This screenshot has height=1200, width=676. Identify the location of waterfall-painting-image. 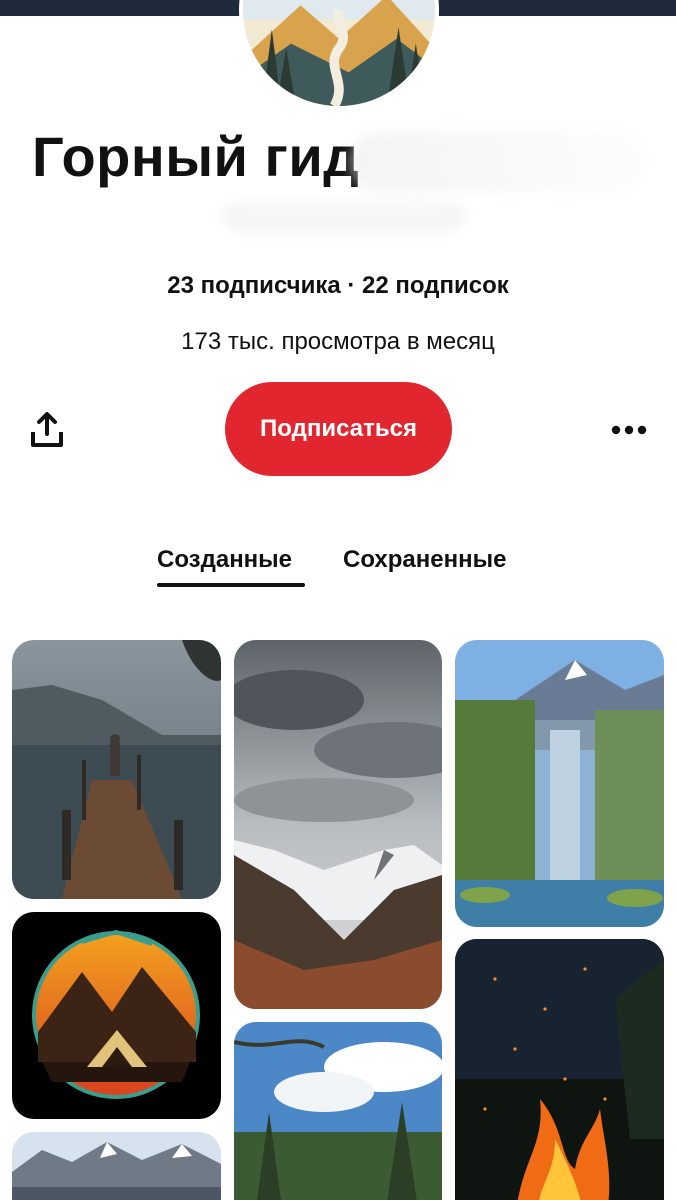
(559, 783).